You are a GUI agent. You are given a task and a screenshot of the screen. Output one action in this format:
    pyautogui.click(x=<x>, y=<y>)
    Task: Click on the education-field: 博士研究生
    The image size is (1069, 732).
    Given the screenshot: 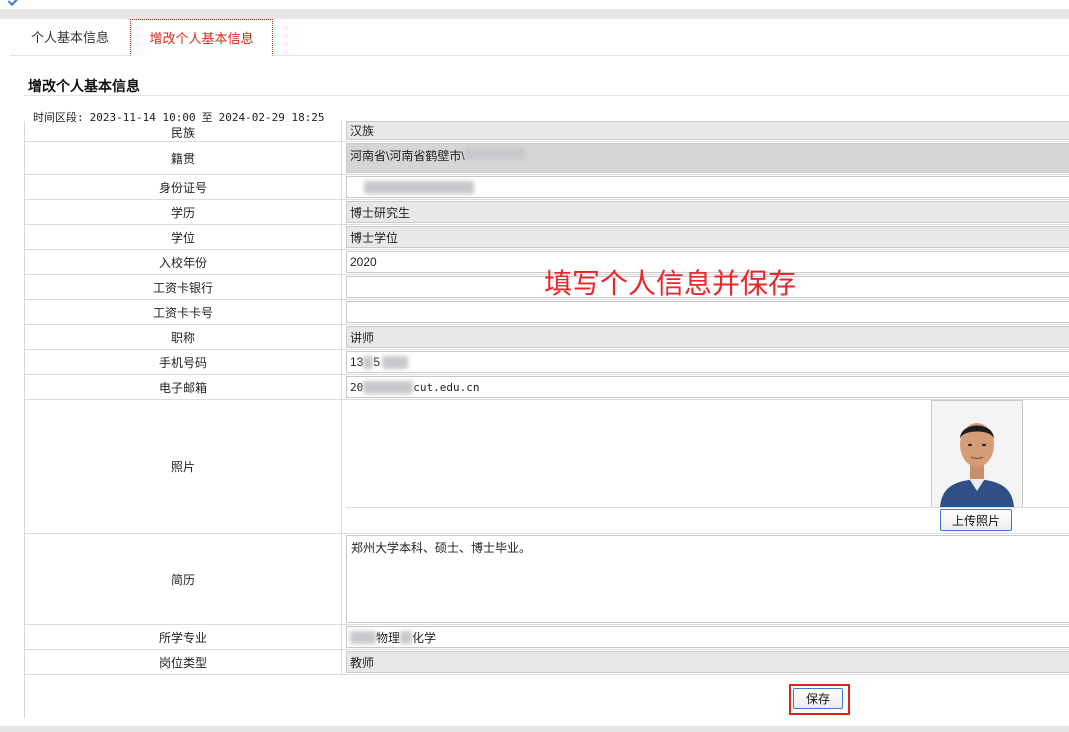 What is the action you would take?
    pyautogui.click(x=707, y=212)
    